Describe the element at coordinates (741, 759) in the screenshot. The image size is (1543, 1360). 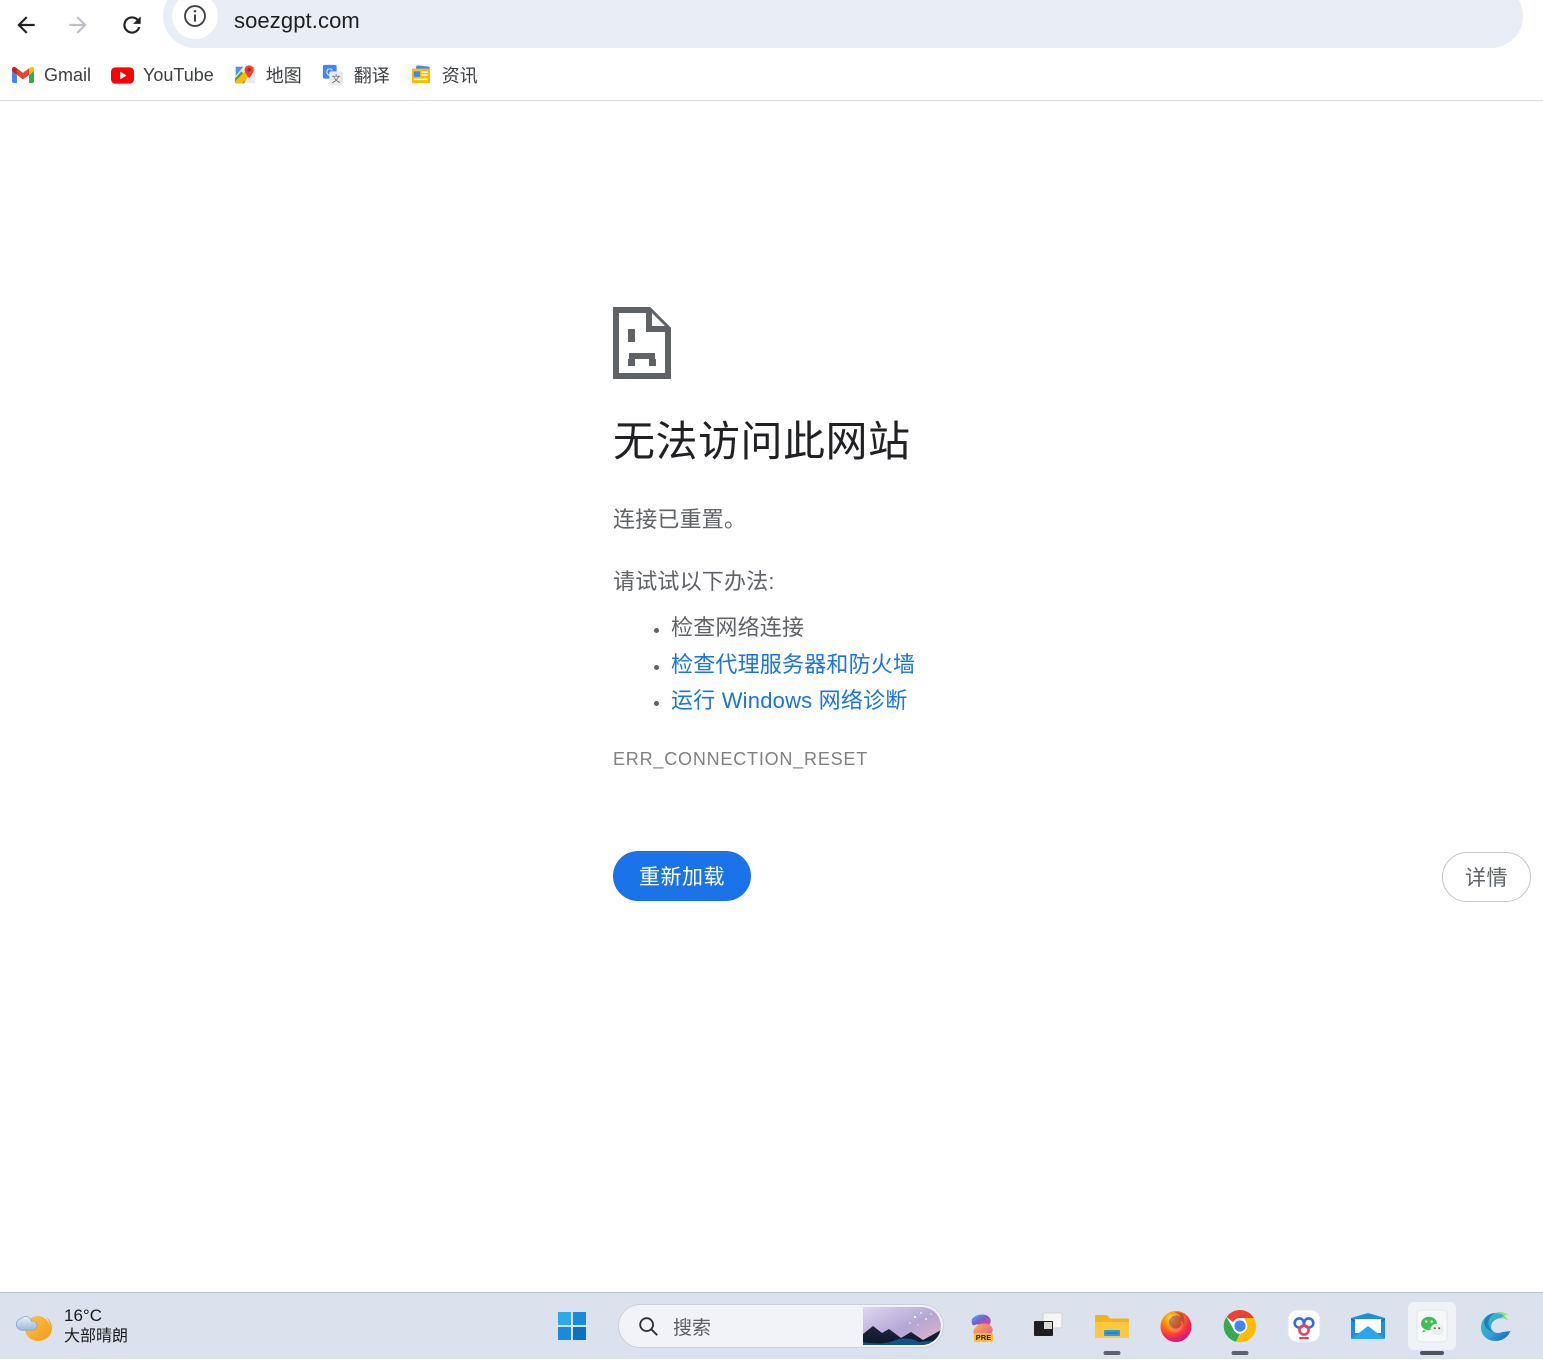
I see `error-code: ERR_CONNECTION_RESET` at that location.